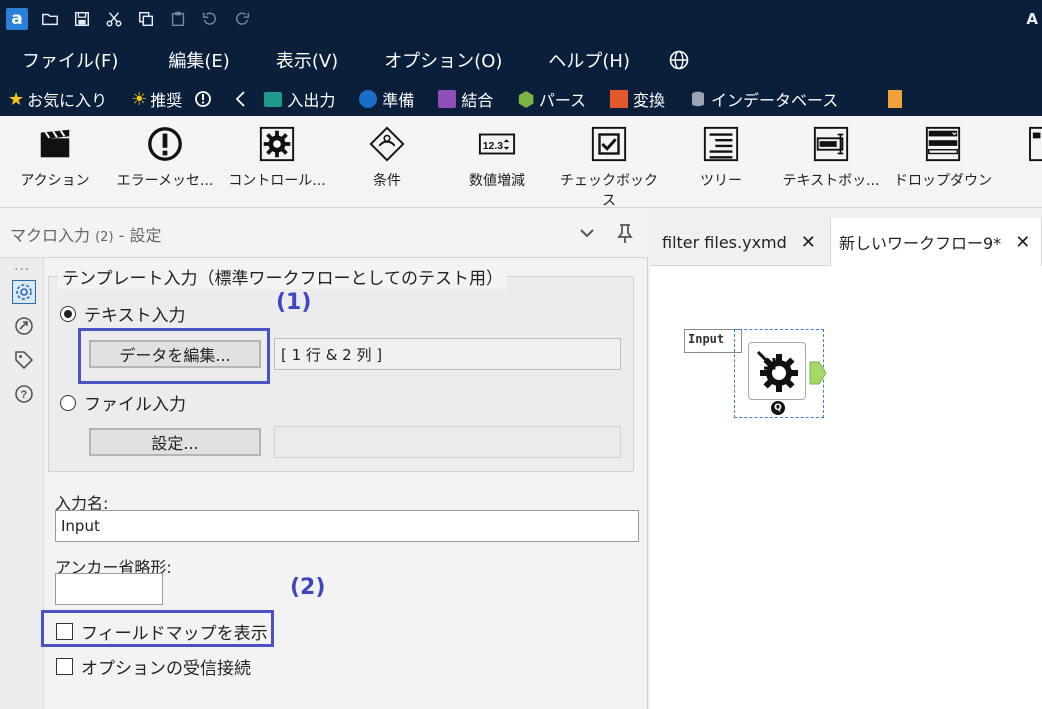  I want to click on file-input-radio: ファイル入力, so click(123, 402).